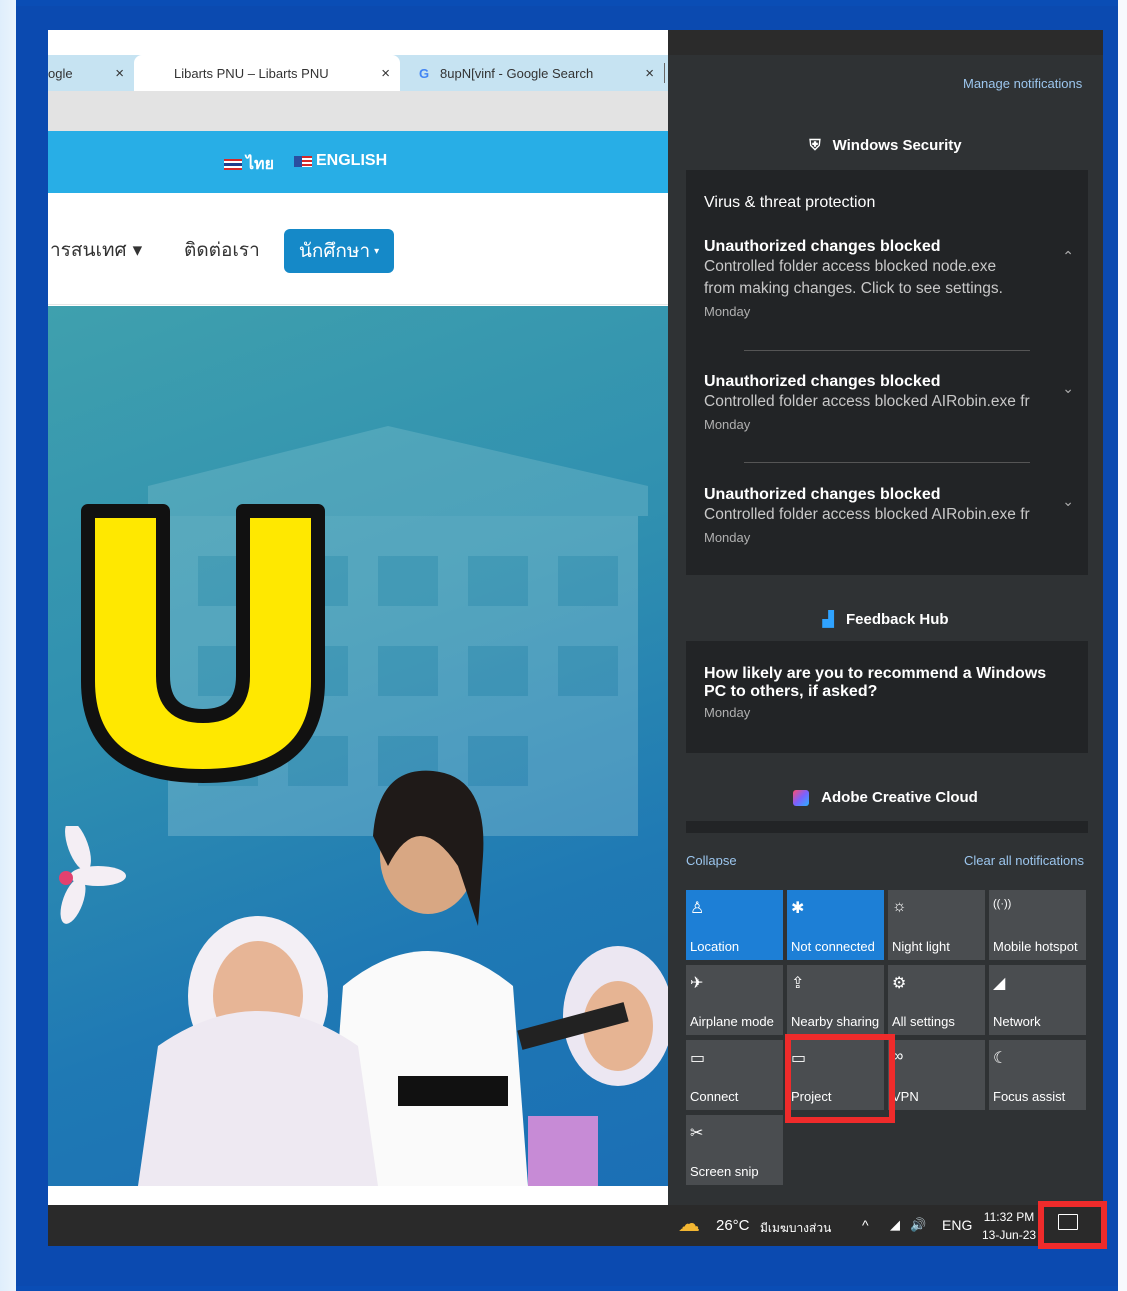 This screenshot has width=1127, height=1291. What do you see at coordinates (334, 251) in the screenshot?
I see `nav-student-label: นักศึกษา` at bounding box center [334, 251].